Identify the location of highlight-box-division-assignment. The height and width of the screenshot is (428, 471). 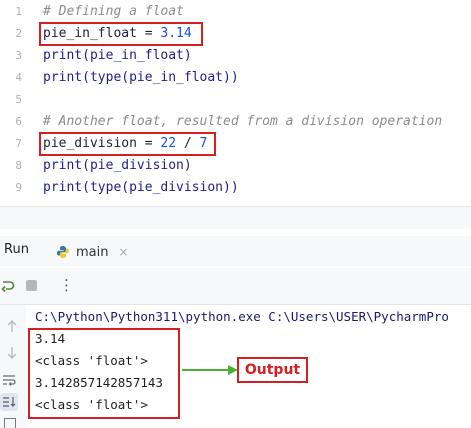
(127, 144).